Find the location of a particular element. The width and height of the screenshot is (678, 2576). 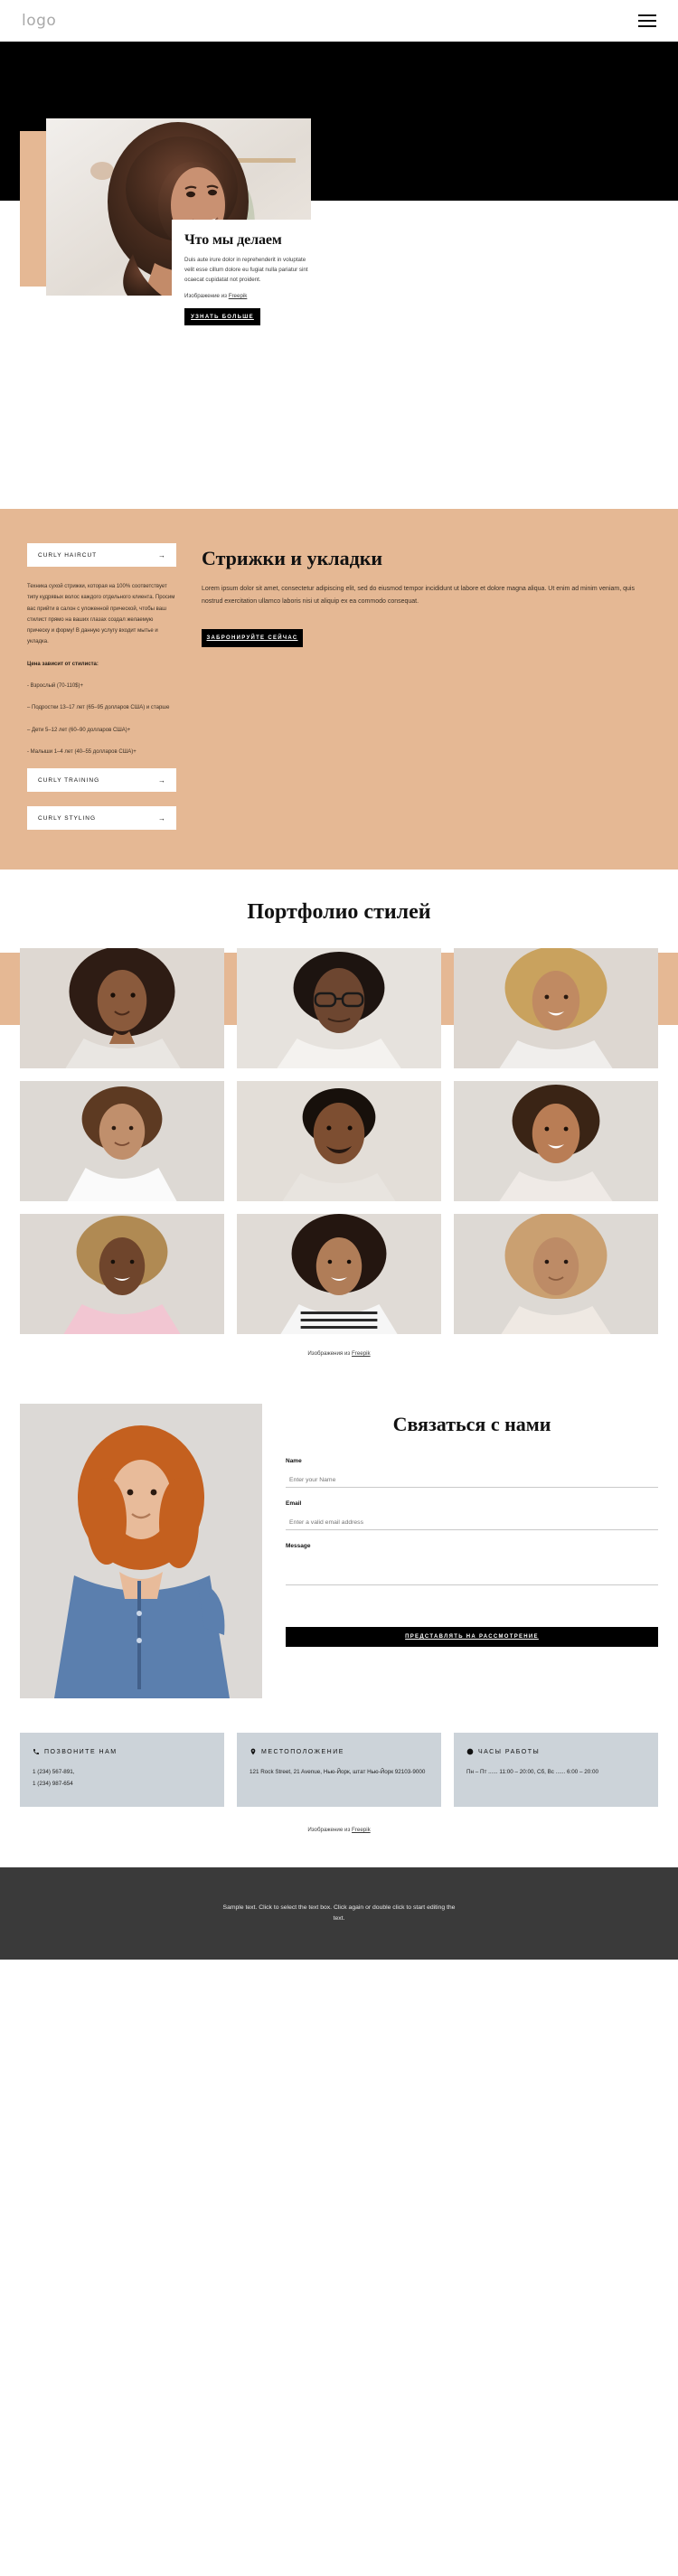

accordion-item-curly-haircut: CURLY HAIRCUT → is located at coordinates (101, 555).